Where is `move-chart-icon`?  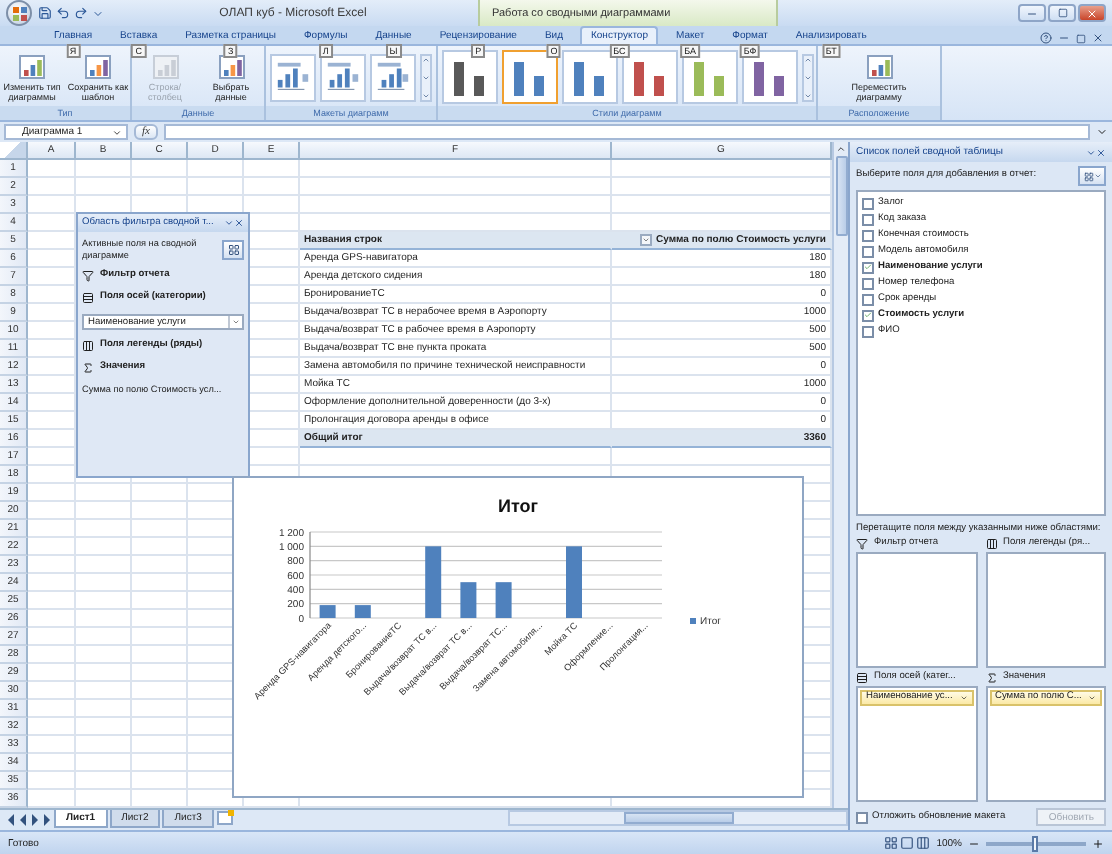
move-chart-icon is located at coordinates (879, 66).